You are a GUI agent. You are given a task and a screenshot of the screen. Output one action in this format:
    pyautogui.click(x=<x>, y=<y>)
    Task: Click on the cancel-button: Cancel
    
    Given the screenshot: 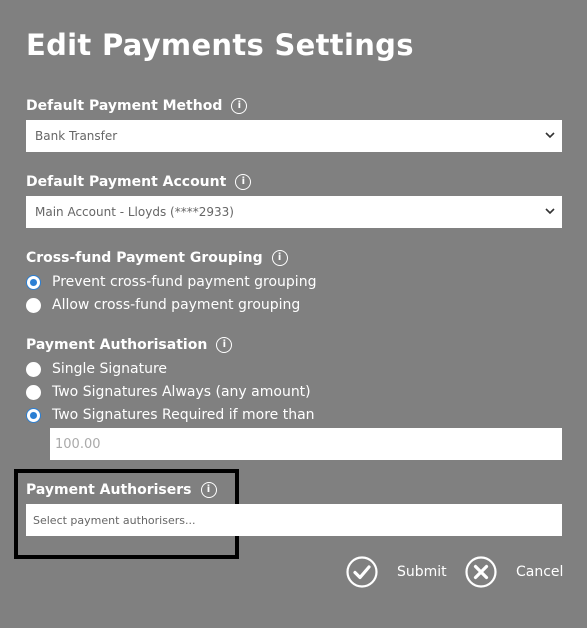 What is the action you would take?
    pyautogui.click(x=514, y=572)
    